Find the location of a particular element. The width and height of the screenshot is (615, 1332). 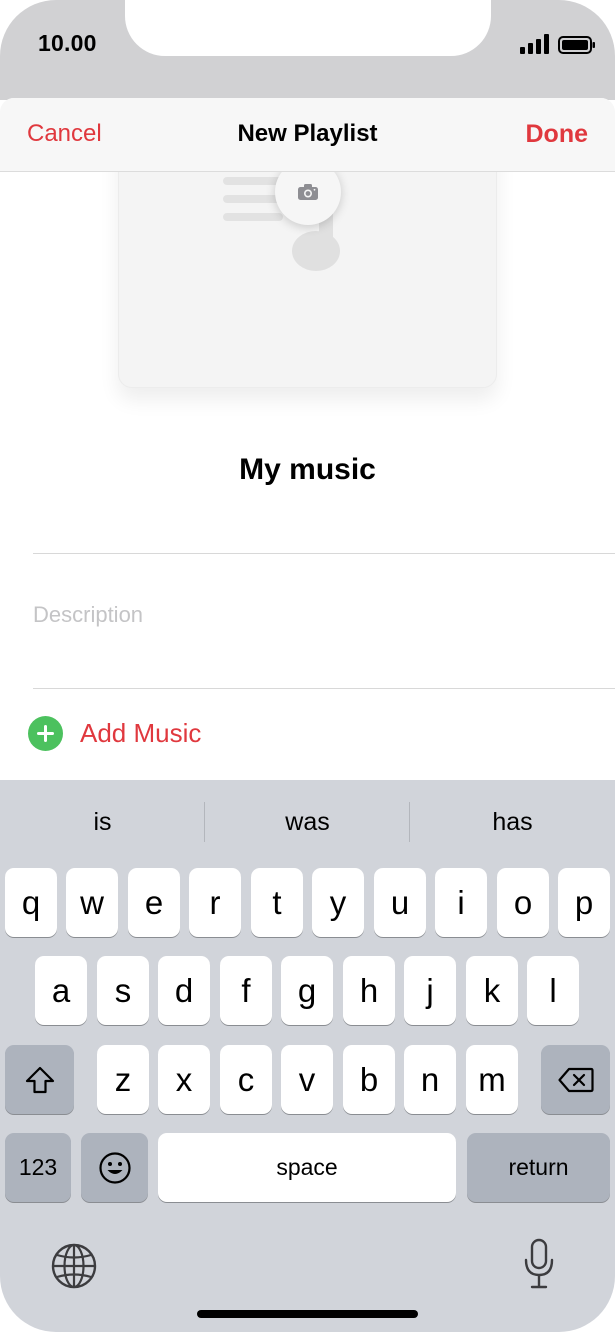

key-n: n is located at coordinates (430, 1079).